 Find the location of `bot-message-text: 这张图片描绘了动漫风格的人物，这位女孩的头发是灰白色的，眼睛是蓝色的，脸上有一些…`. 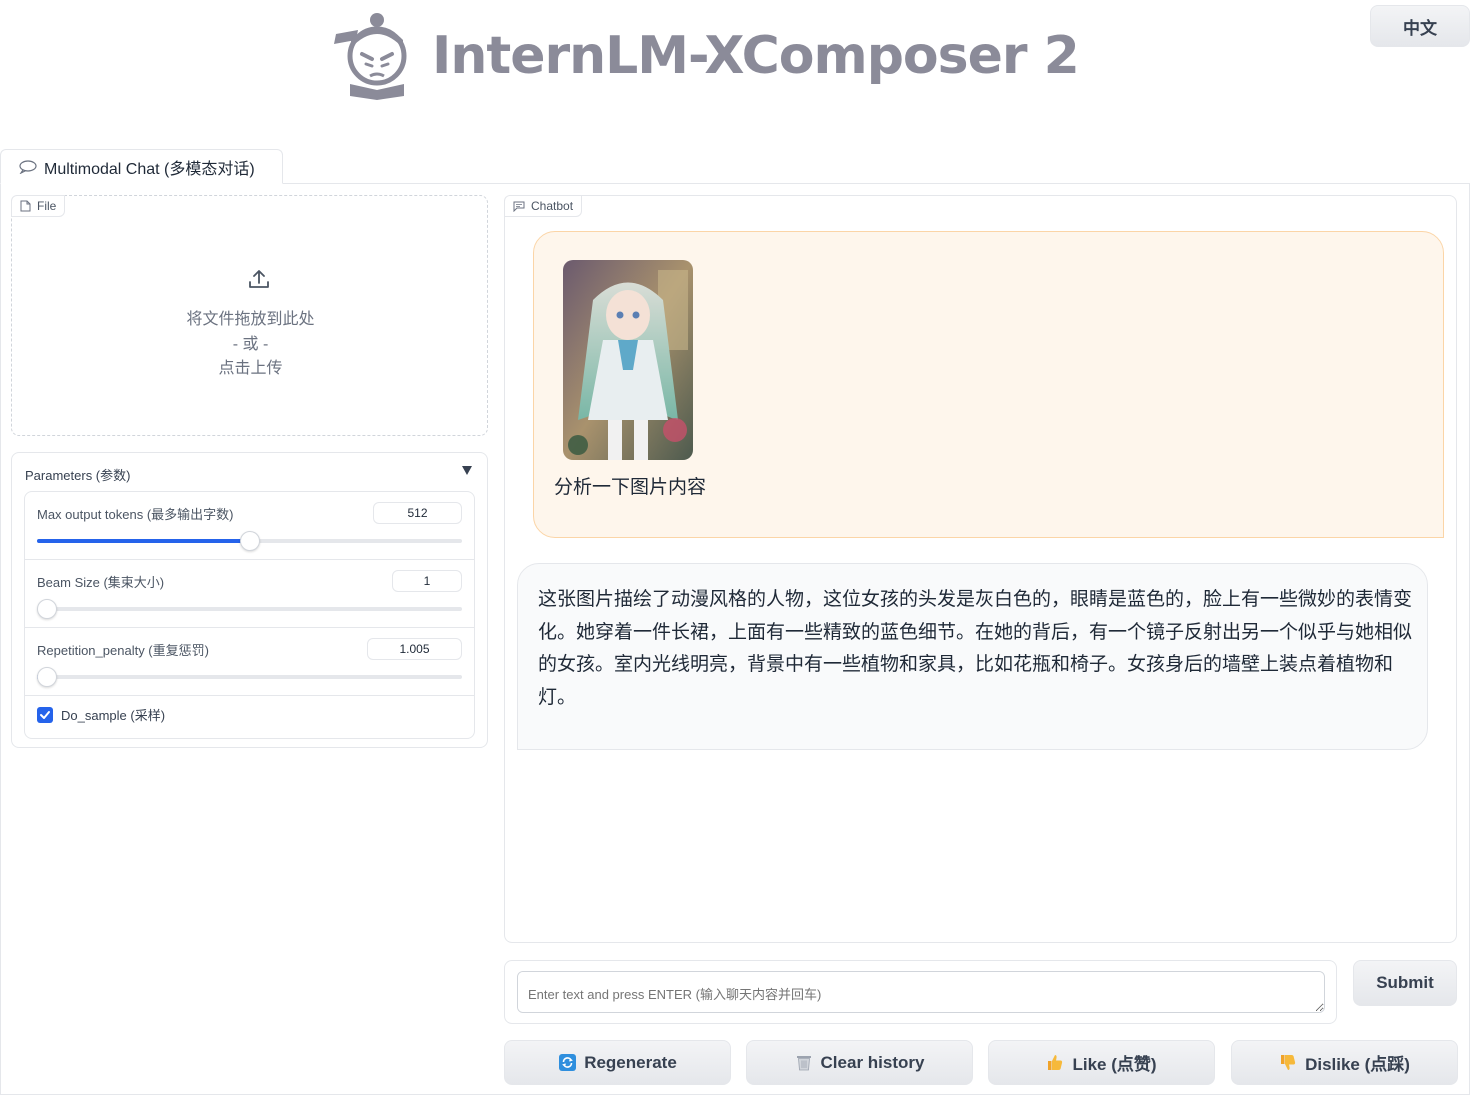

bot-message-text: 这张图片描绘了动漫风格的人物，这位女孩的头发是灰白色的，眼睛是蓝色的，脸上有一些… is located at coordinates (975, 648).